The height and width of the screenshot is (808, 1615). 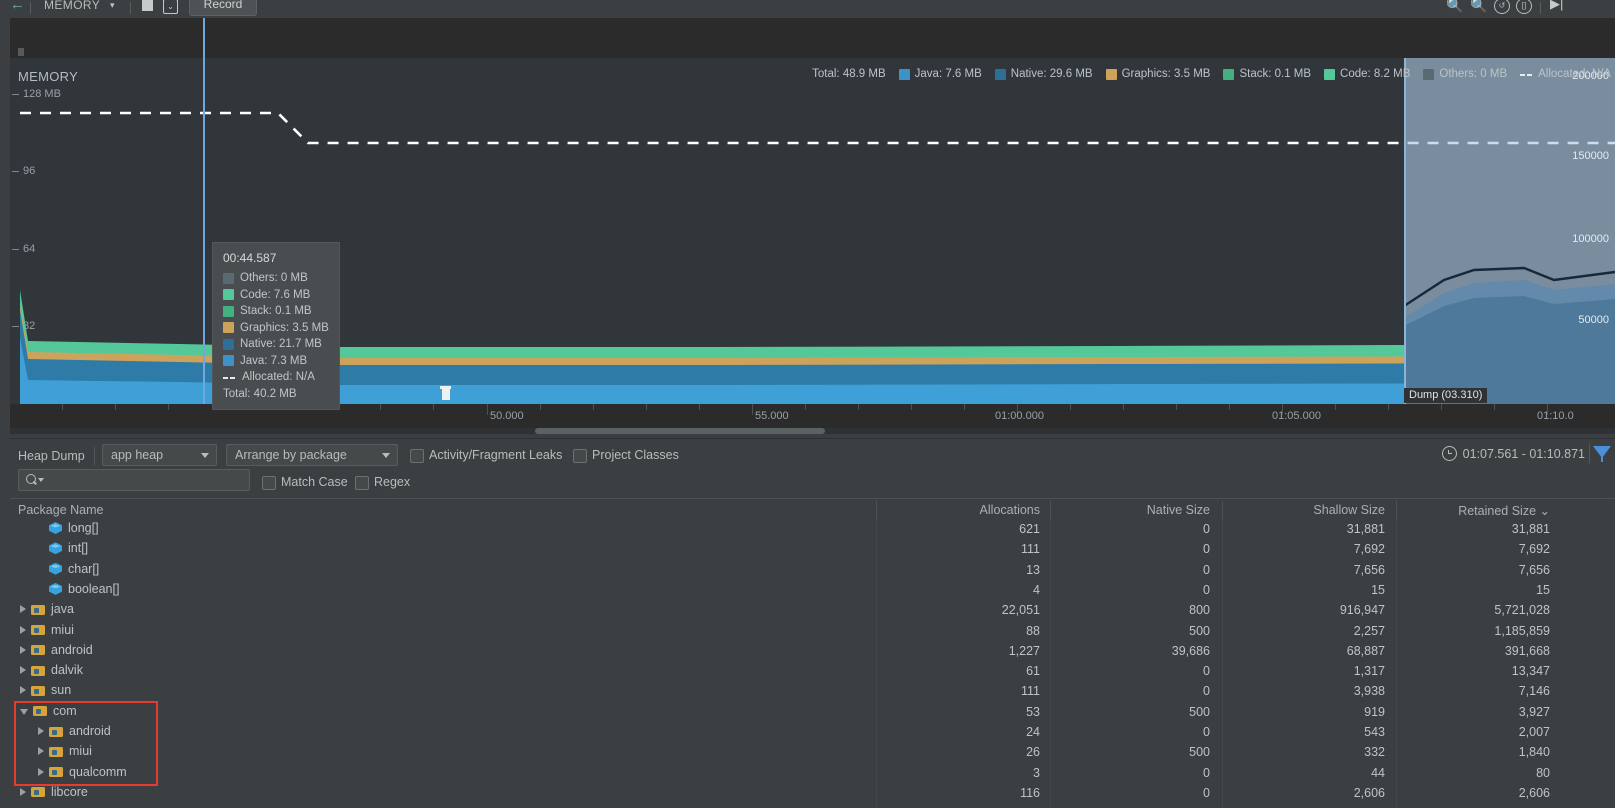 What do you see at coordinates (812, 549) in the screenshot?
I see `table-row: int[] 111 0 7,692 7,692` at bounding box center [812, 549].